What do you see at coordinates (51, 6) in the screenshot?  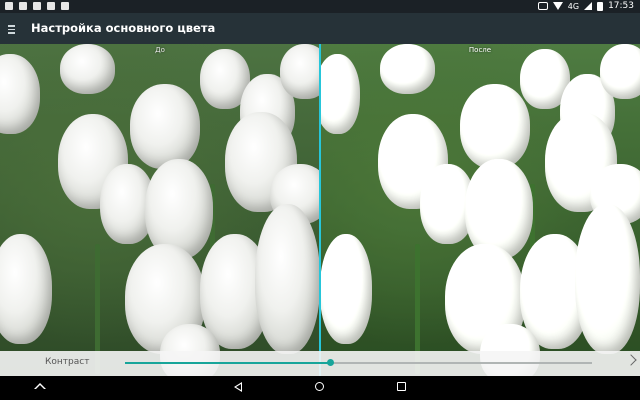 I see `download-icon` at bounding box center [51, 6].